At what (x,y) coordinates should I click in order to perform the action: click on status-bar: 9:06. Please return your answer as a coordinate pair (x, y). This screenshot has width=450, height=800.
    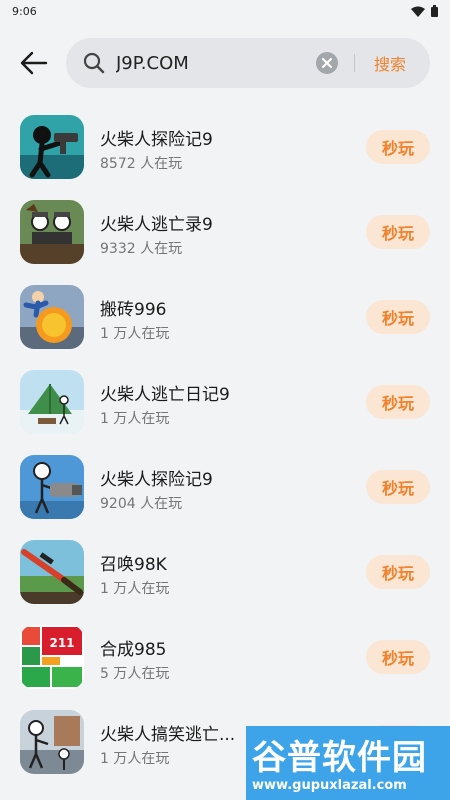
    Looking at the image, I should click on (225, 11).